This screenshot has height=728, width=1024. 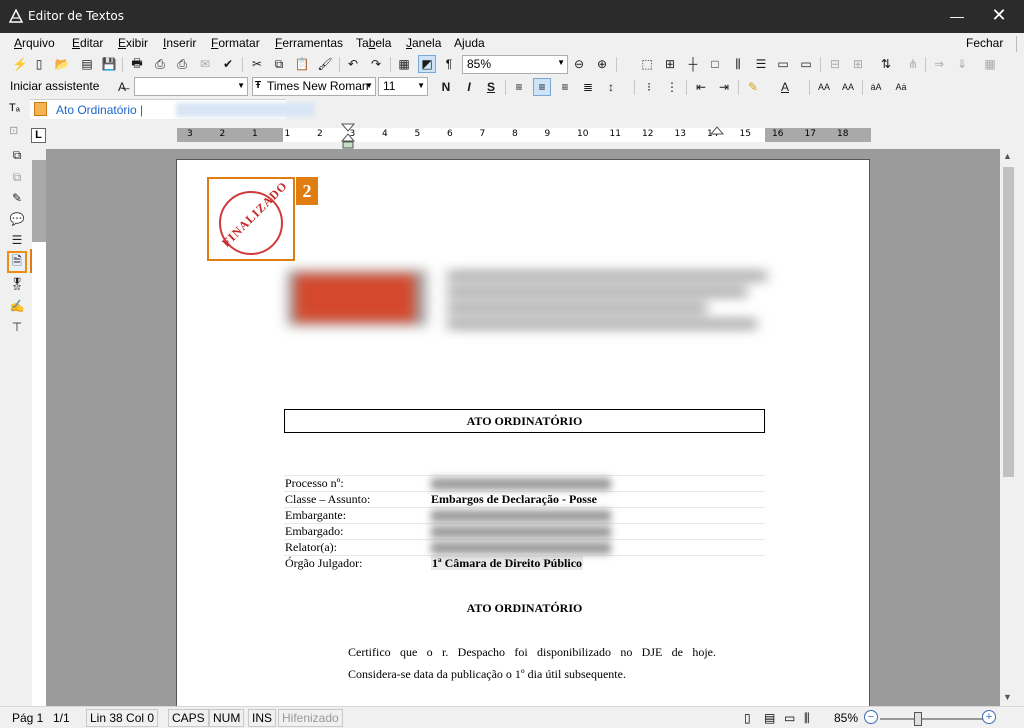 What do you see at coordinates (122, 87) in the screenshot?
I see `font-style-icon: A̶` at bounding box center [122, 87].